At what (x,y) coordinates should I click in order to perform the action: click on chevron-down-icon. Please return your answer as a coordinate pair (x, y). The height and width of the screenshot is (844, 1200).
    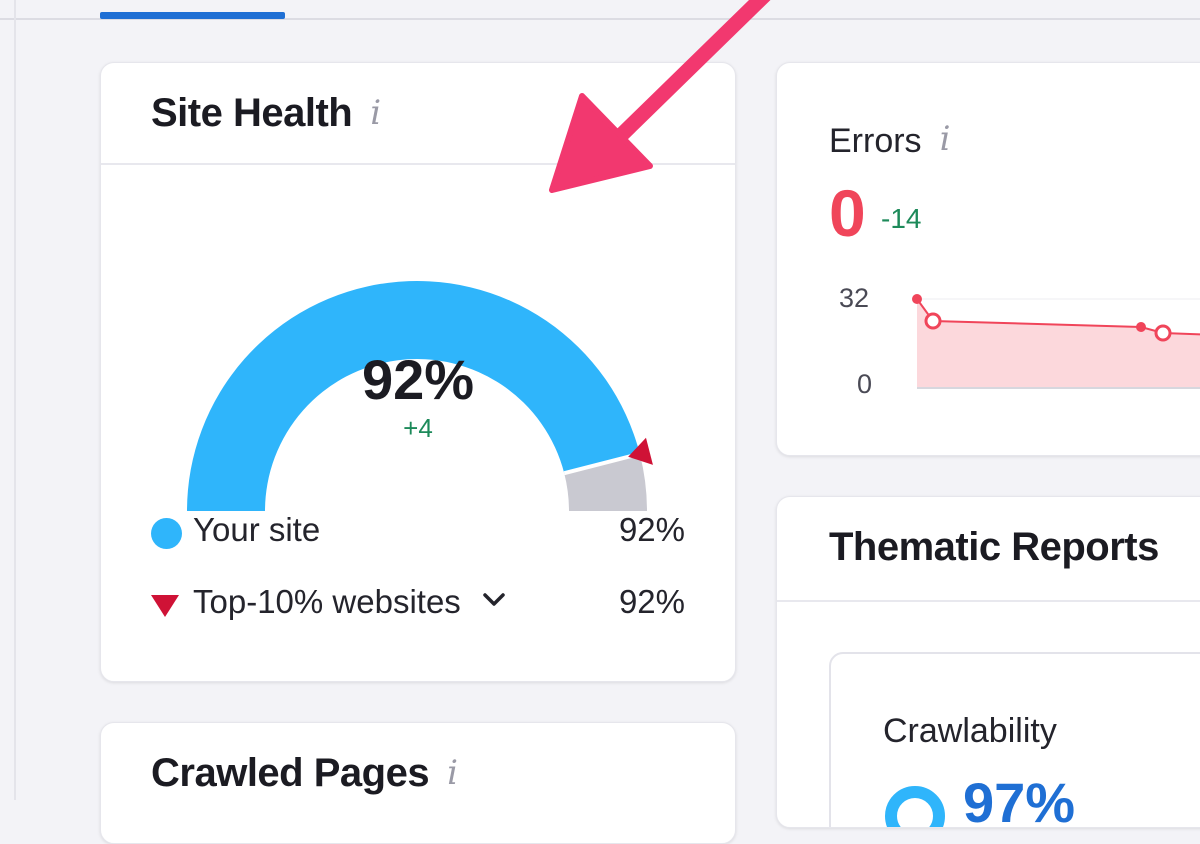
    Looking at the image, I should click on (494, 600).